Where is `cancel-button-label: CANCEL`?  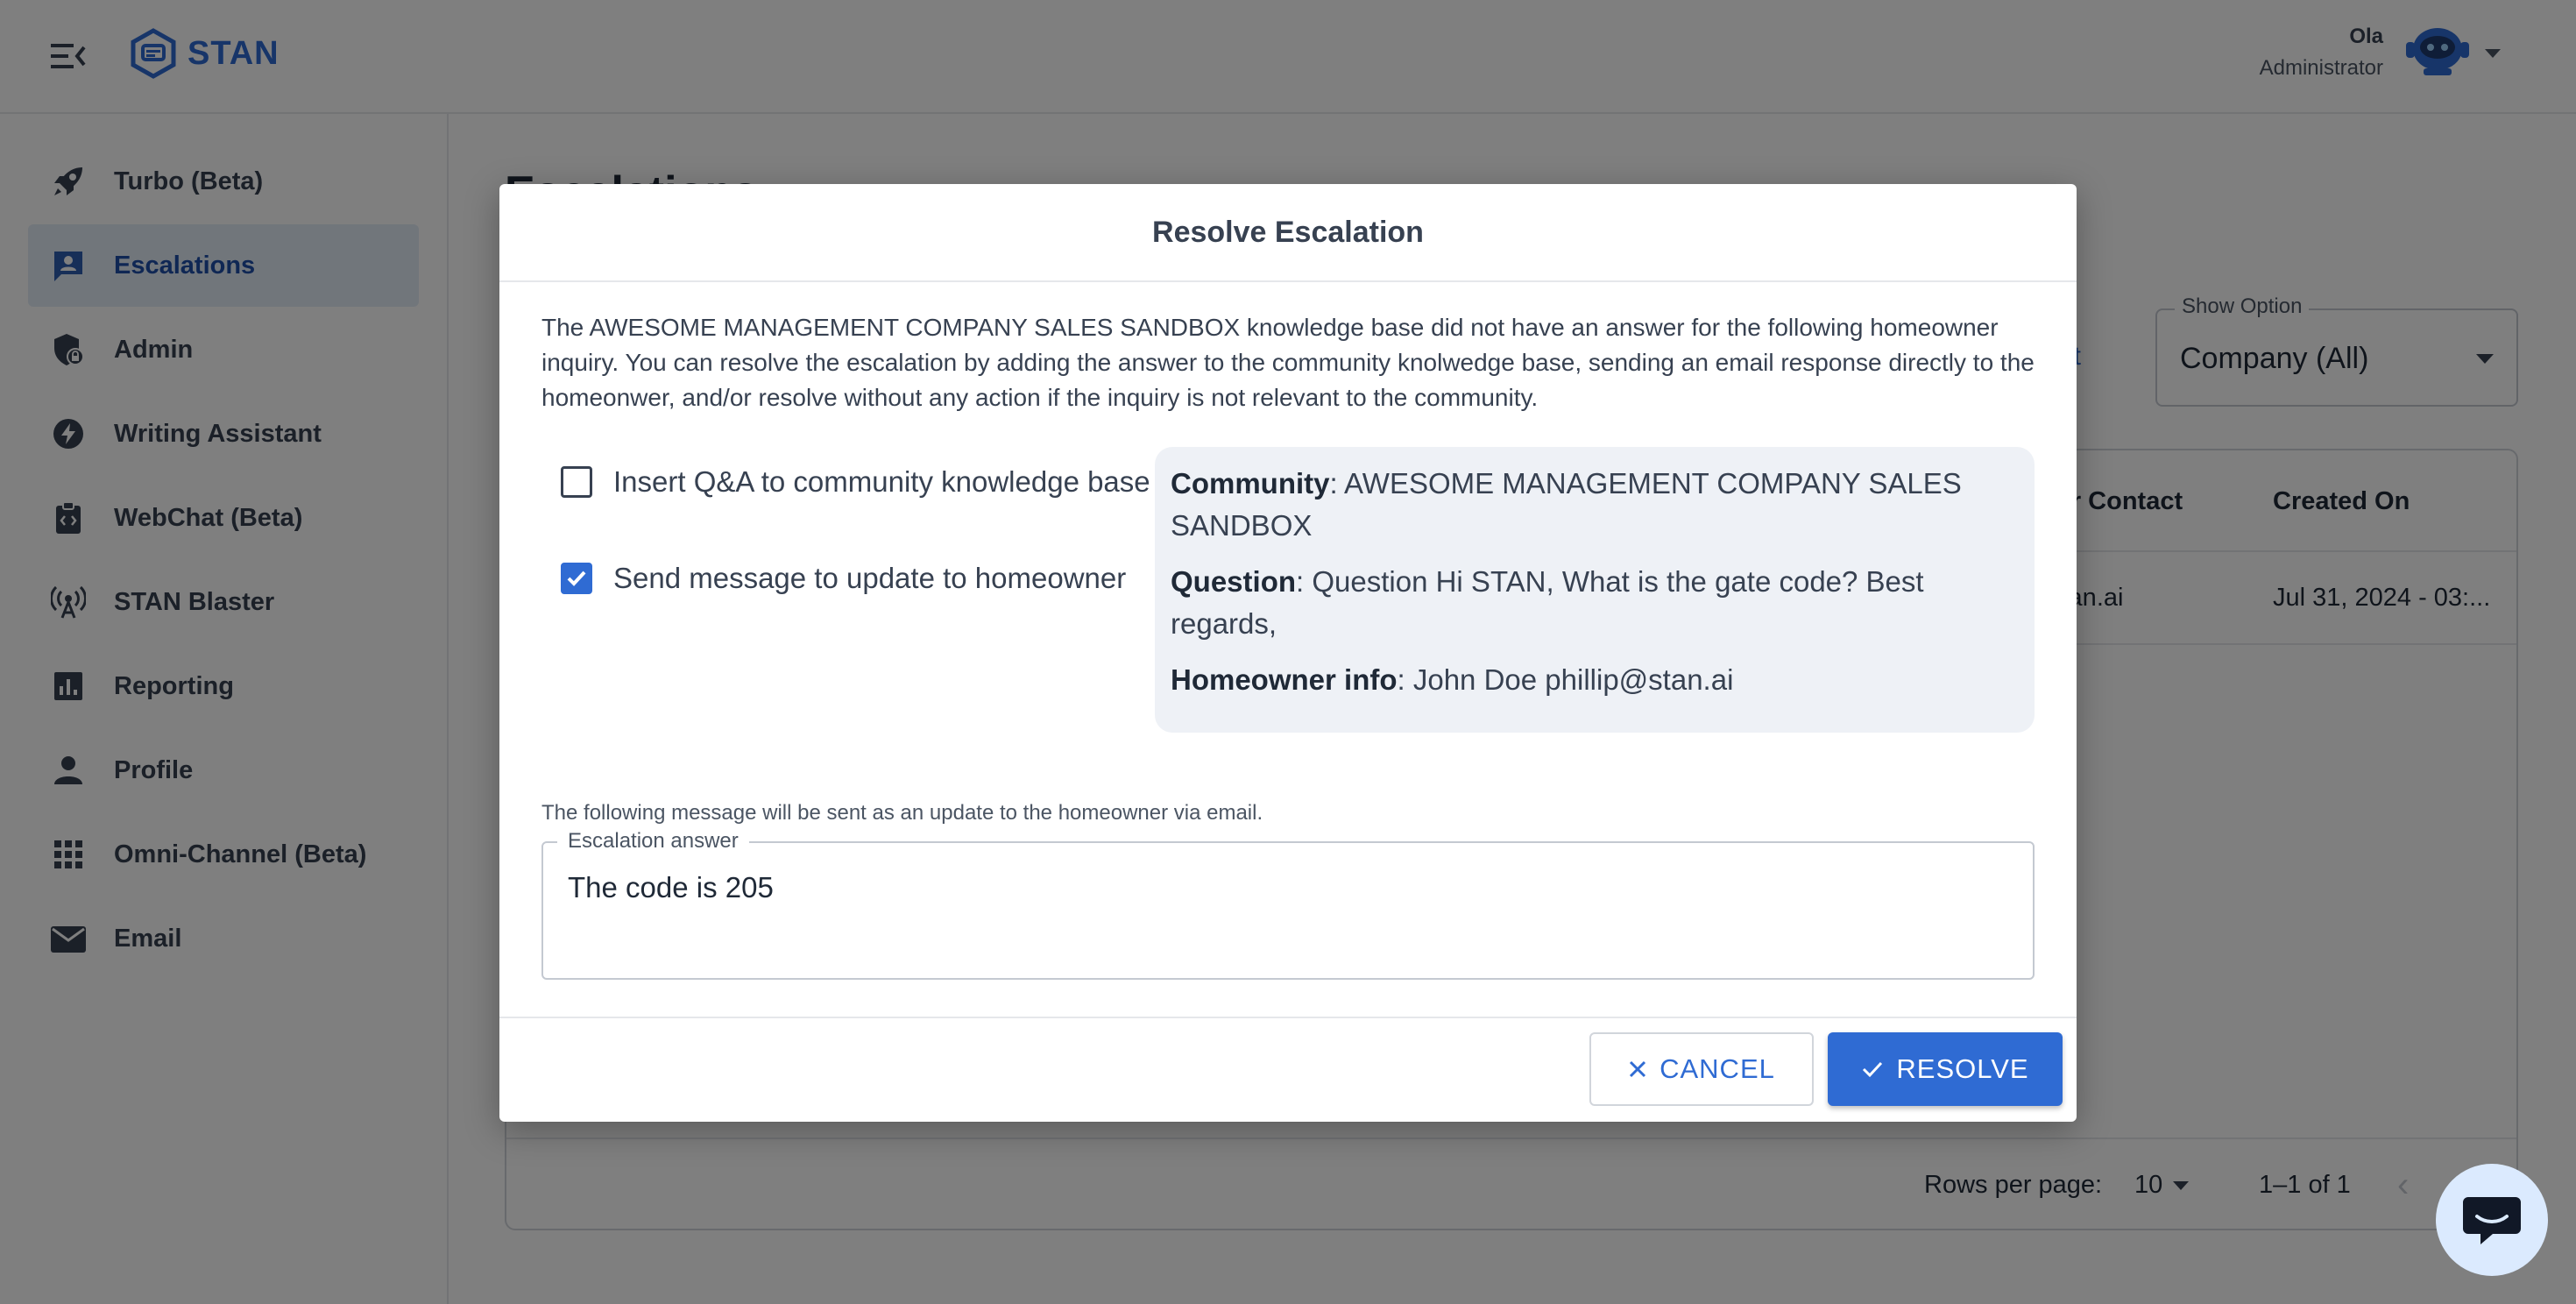 cancel-button-label: CANCEL is located at coordinates (1717, 1068).